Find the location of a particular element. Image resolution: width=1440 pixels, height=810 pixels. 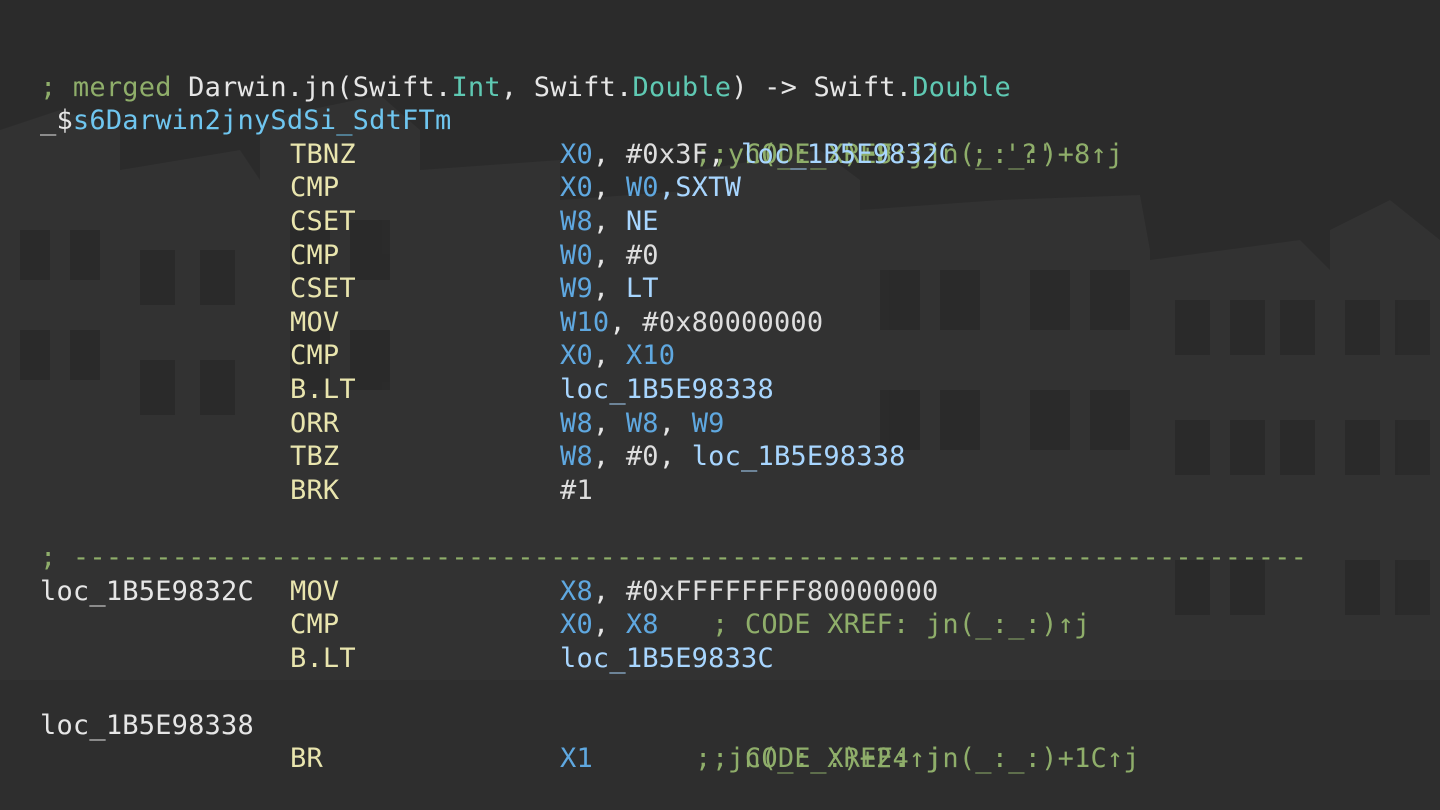

return-arrow: ) -> Swift. is located at coordinates (822, 87).